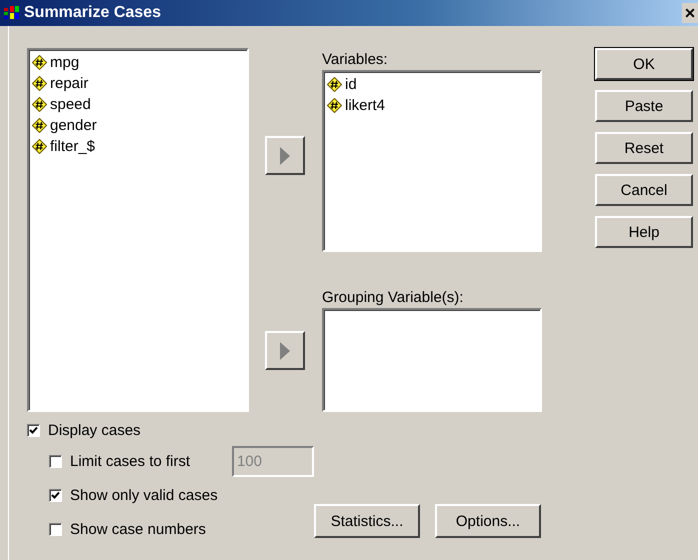 The height and width of the screenshot is (560, 698). Describe the element at coordinates (644, 190) in the screenshot. I see `dialog-button: Cancel` at that location.